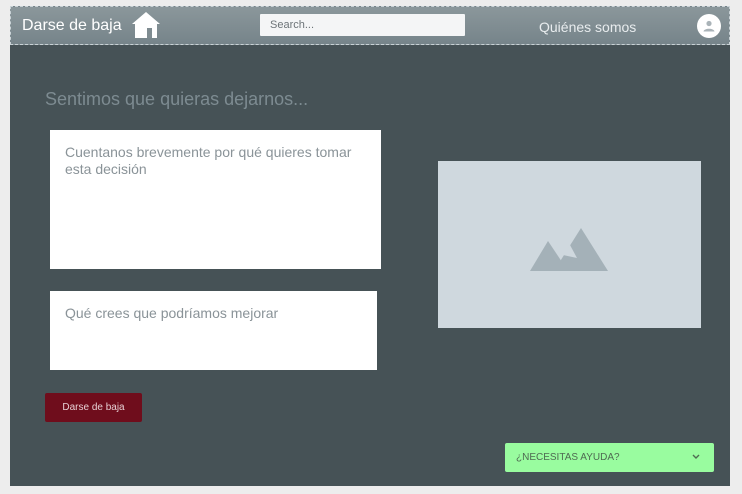 This screenshot has width=742, height=494. I want to click on image-placeholder-icon, so click(569, 249).